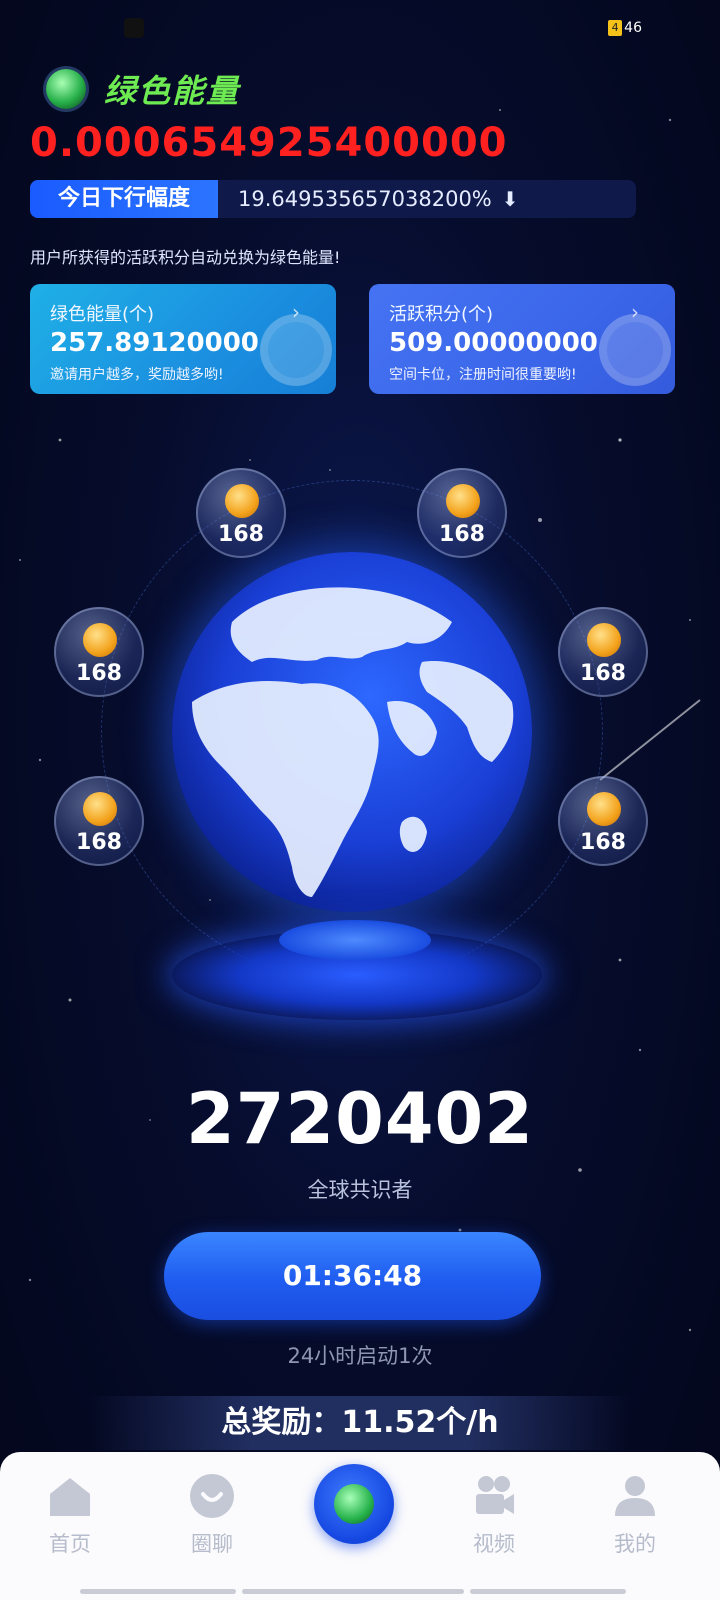 This screenshot has width=720, height=1600. What do you see at coordinates (355, 940) in the screenshot?
I see `hologram-platform-core` at bounding box center [355, 940].